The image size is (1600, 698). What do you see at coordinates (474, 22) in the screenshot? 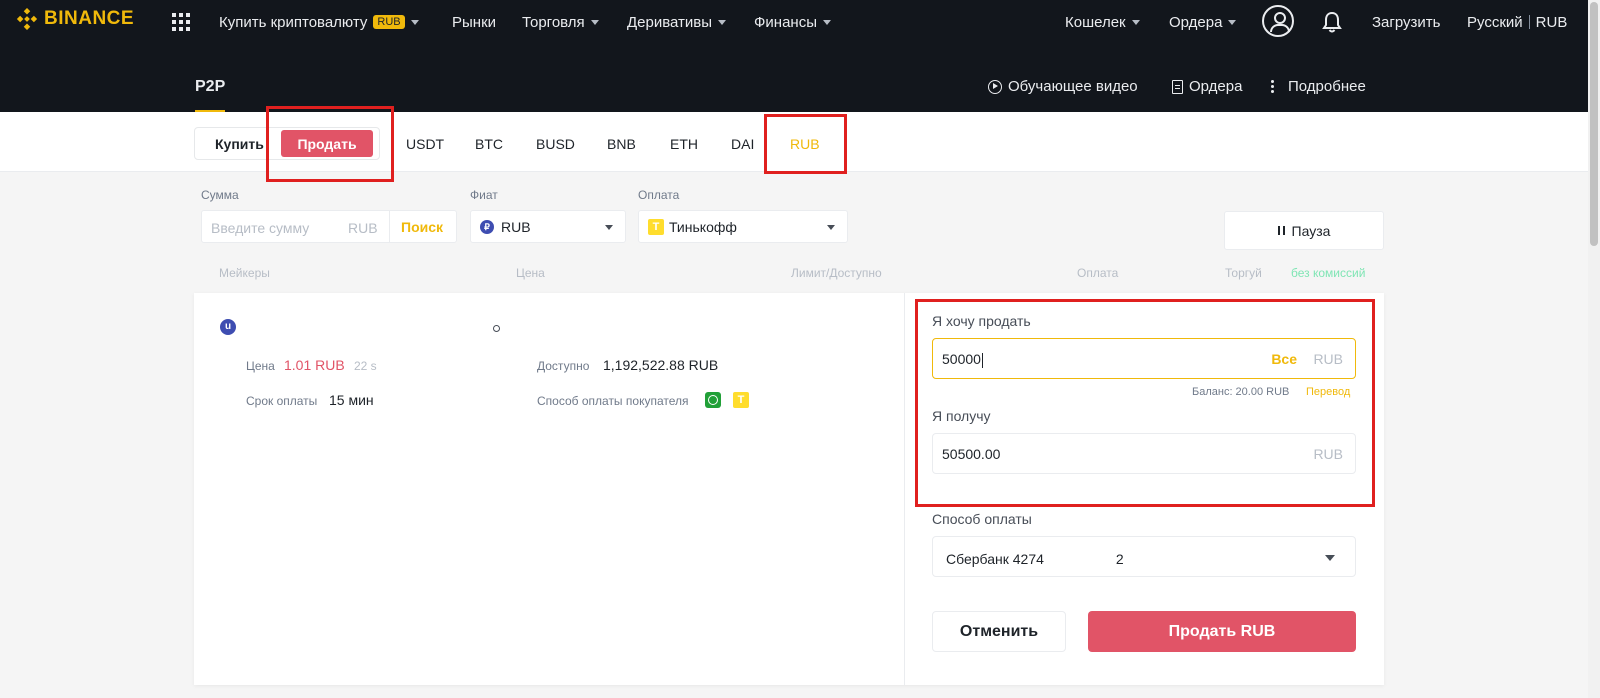
I see `nav-markets: Рынки` at bounding box center [474, 22].